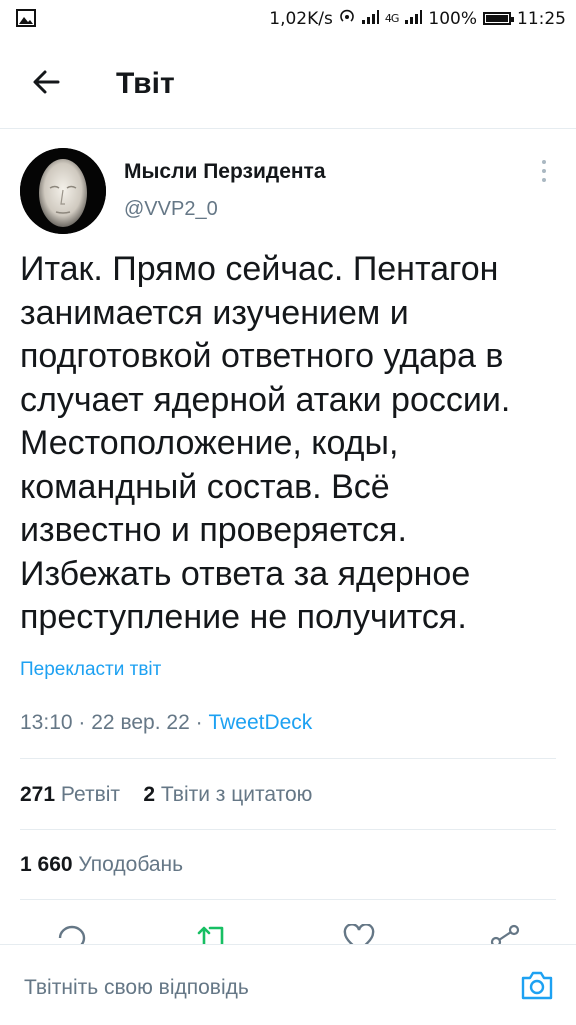  Describe the element at coordinates (260, 722) in the screenshot. I see `tweet-source-link: TweetDeck` at that location.